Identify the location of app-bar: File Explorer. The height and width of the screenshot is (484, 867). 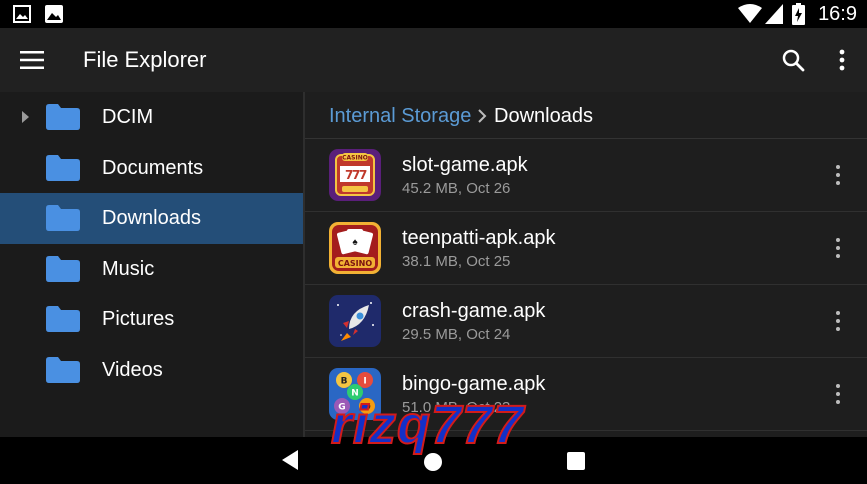
(433, 60).